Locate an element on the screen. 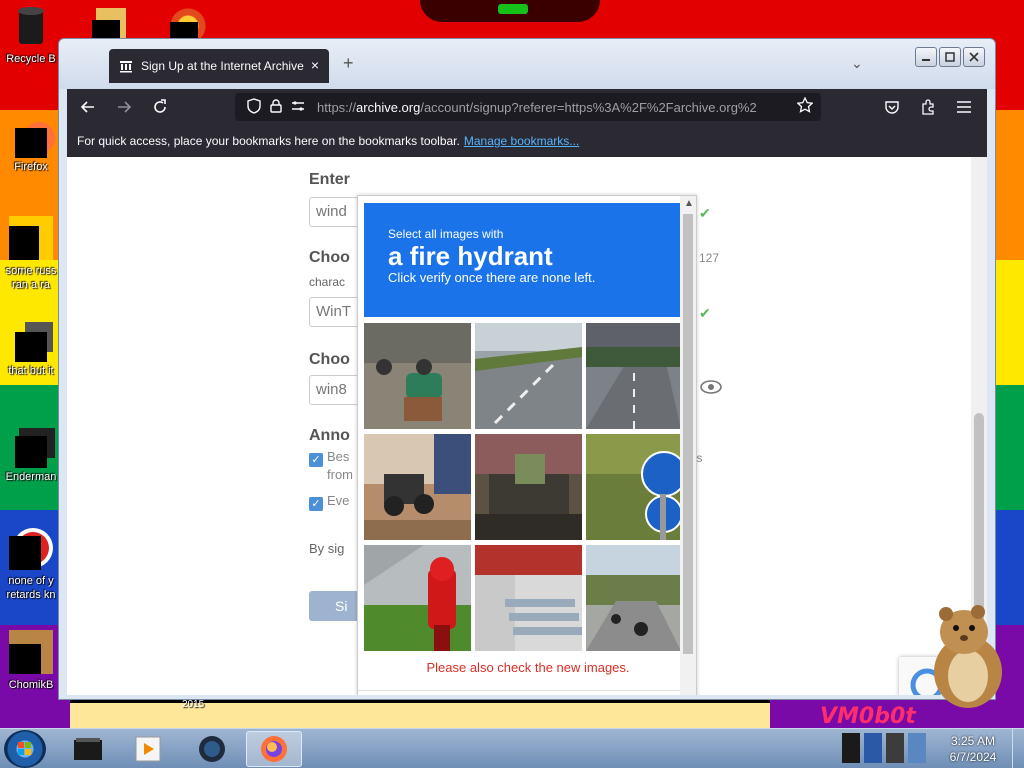  form-label-password: Choo is located at coordinates (329, 359).